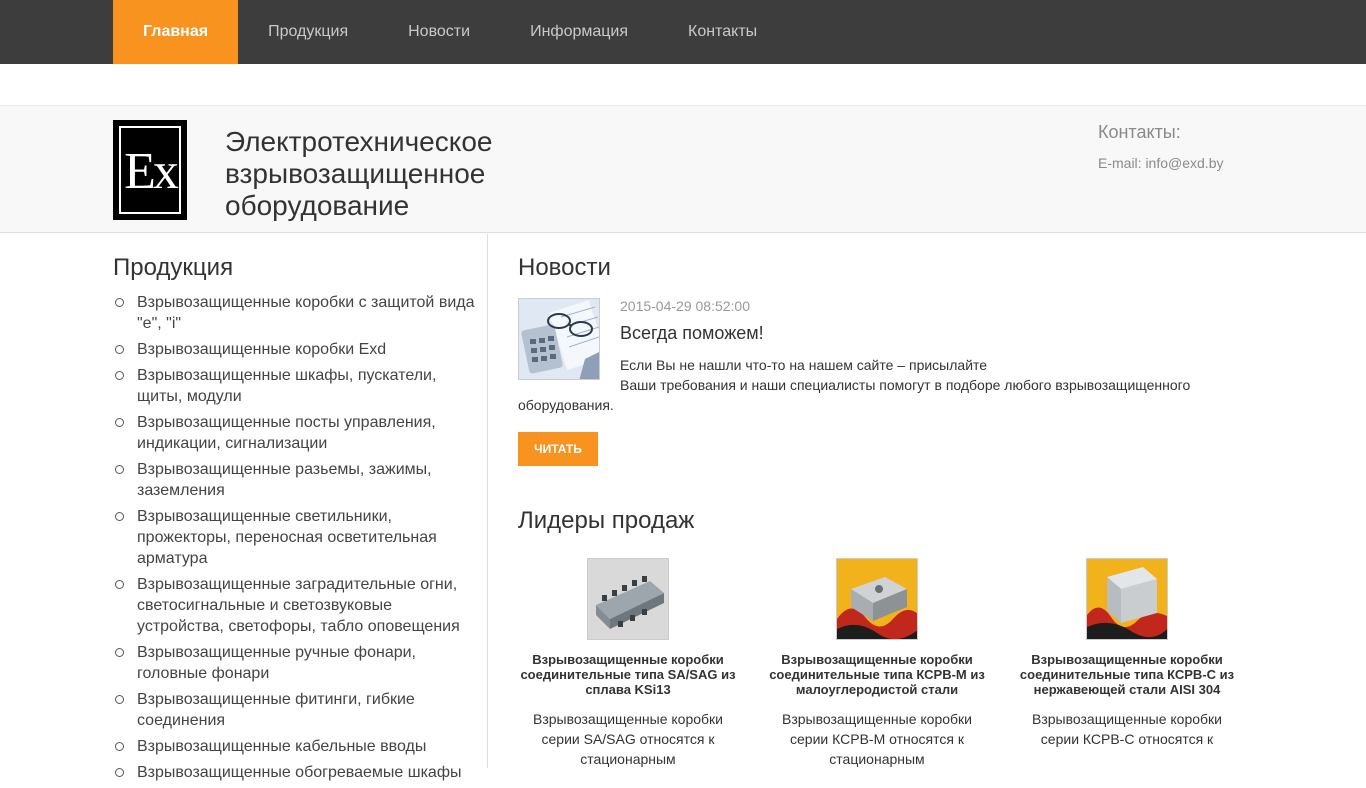 This screenshot has height=788, width=1366. I want to click on logo-text: Ex, so click(151, 171).